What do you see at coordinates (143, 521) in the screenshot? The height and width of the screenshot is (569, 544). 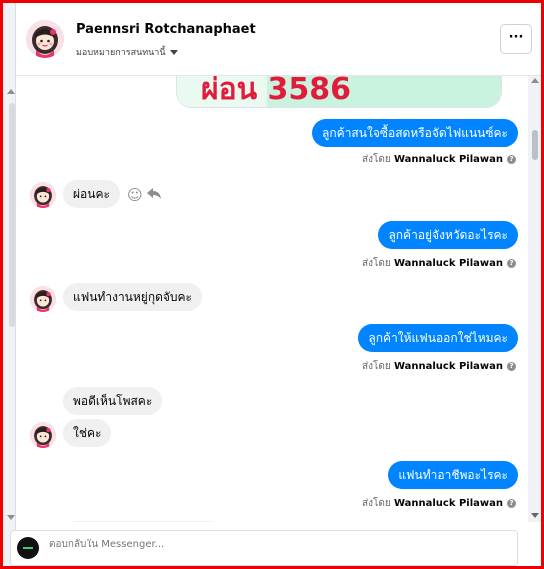 I see `message-incoming-partial` at bounding box center [143, 521].